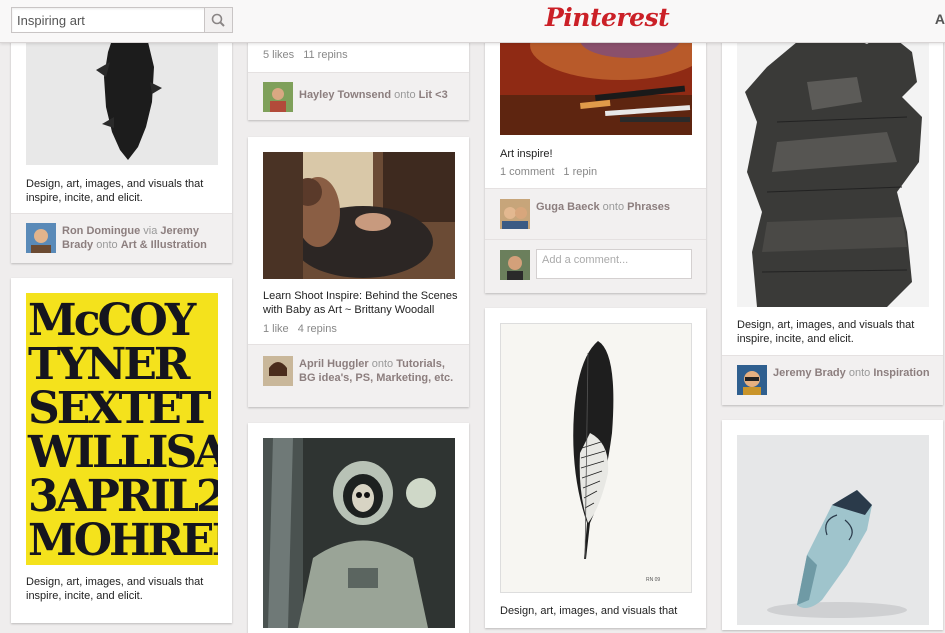  I want to click on user-link: Jeremy Brady, so click(809, 373).